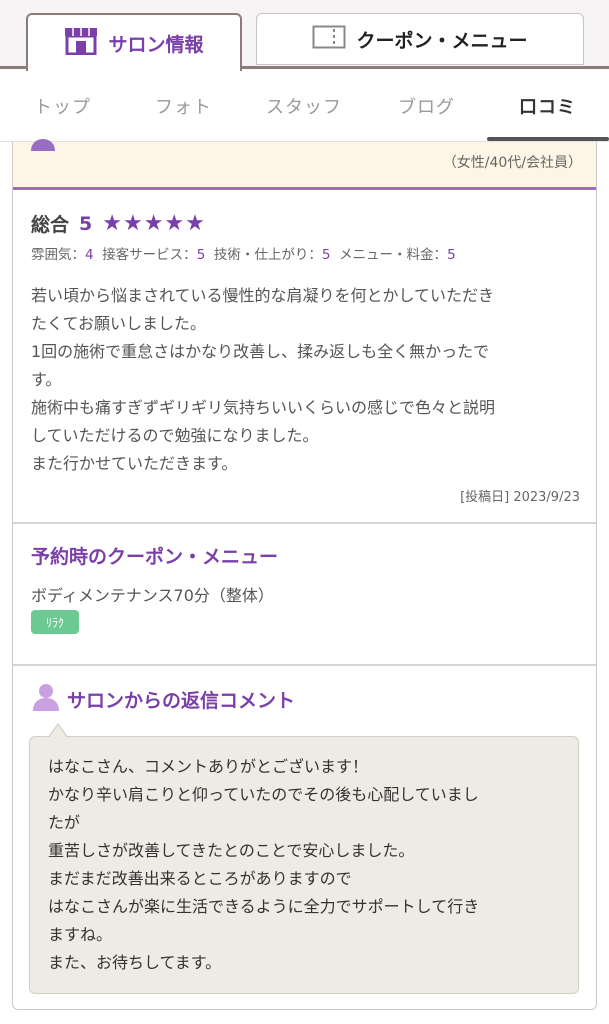 This screenshot has height=1024, width=609. I want to click on reply-line: はなこさんが楽に生活できるように全力でサポートして行き, so click(264, 906).